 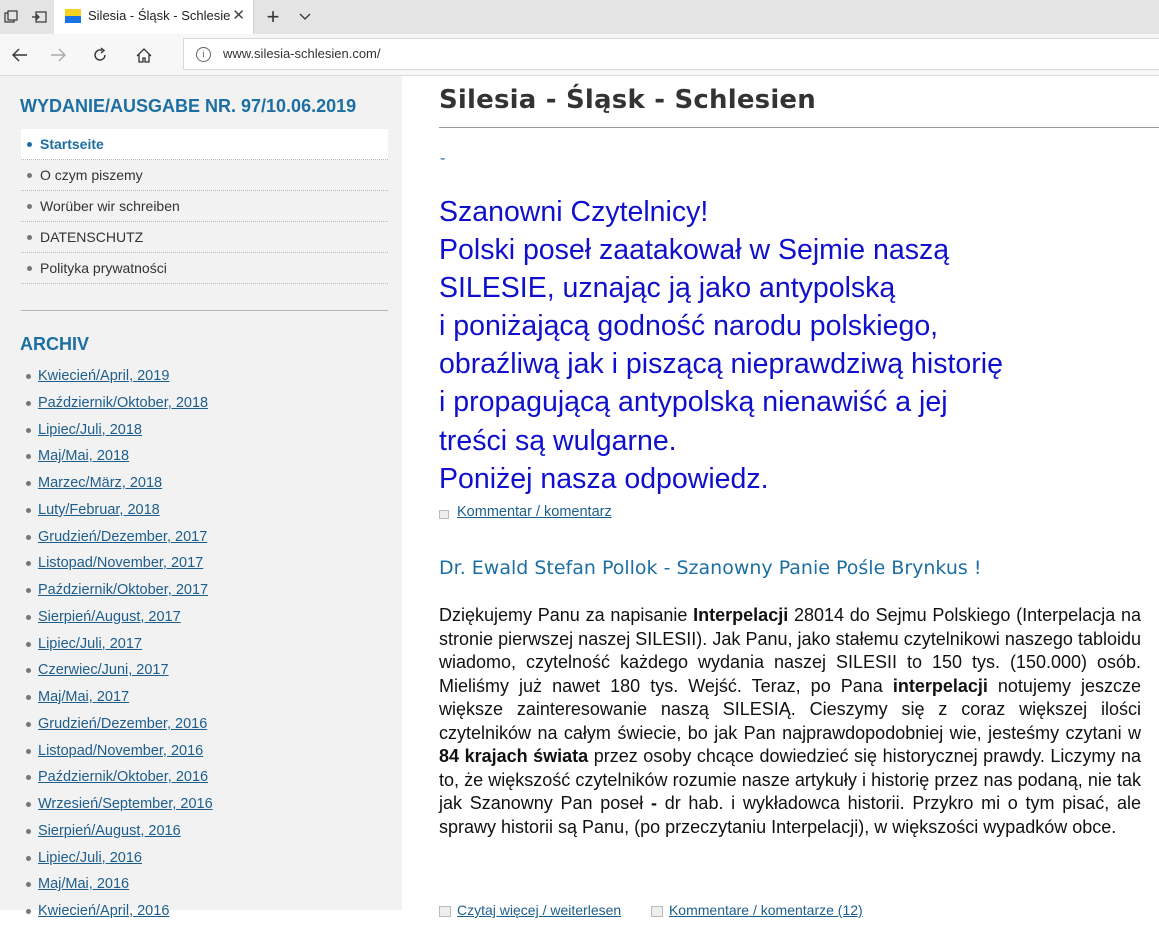 I want to click on close-tab-icon: ✕, so click(x=238, y=15).